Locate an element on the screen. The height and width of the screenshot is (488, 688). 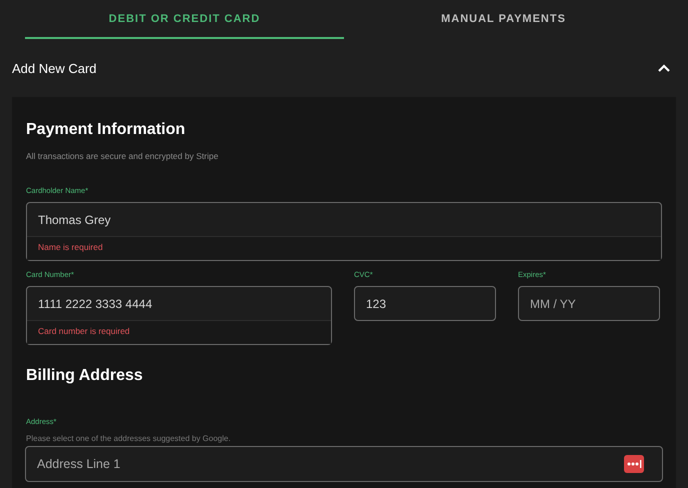
tab: MANUAL PAYMENTS is located at coordinates (503, 19).